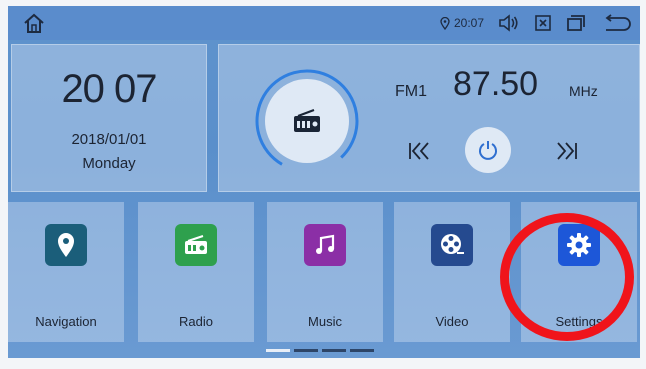  What do you see at coordinates (66, 245) in the screenshot?
I see `map-pin-icon` at bounding box center [66, 245].